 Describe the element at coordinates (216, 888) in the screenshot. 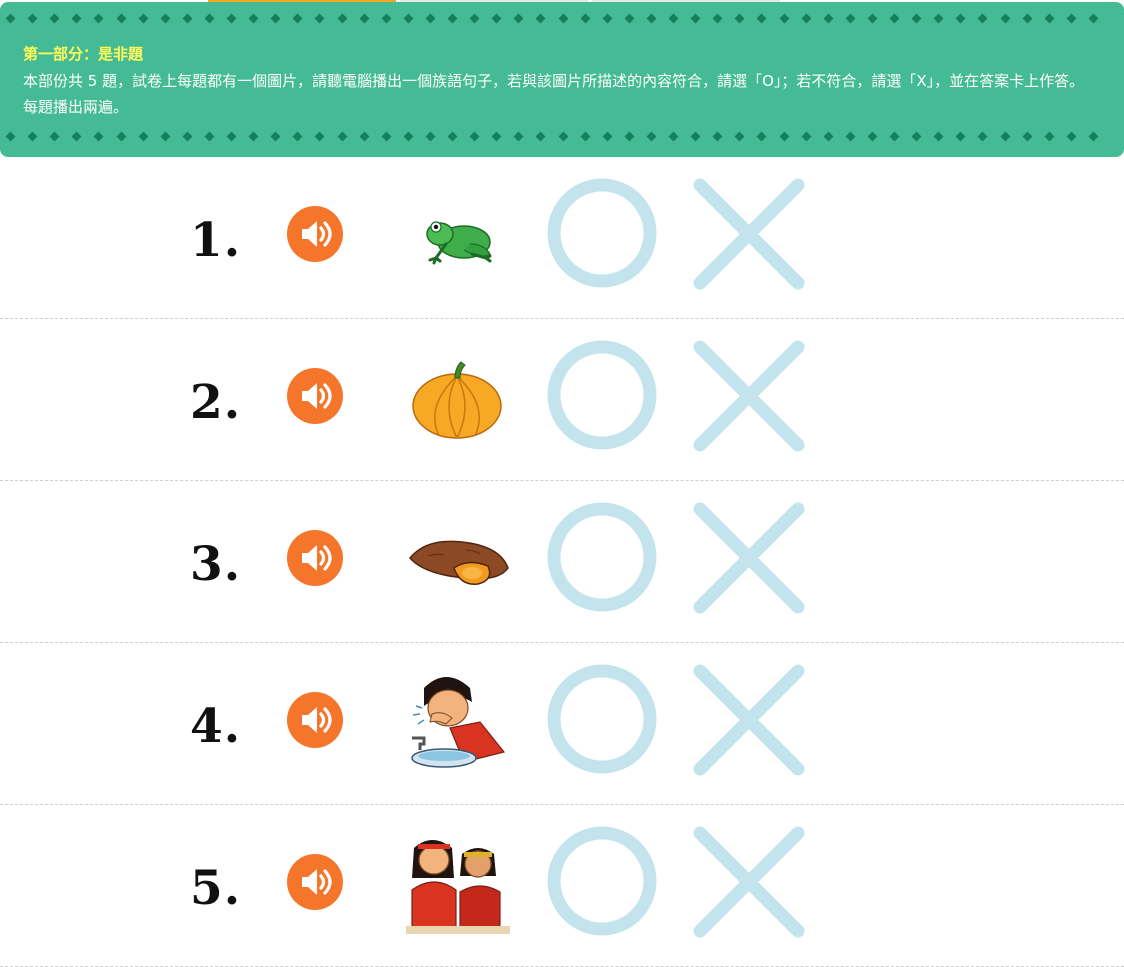

I see `question-number: 5.` at that location.